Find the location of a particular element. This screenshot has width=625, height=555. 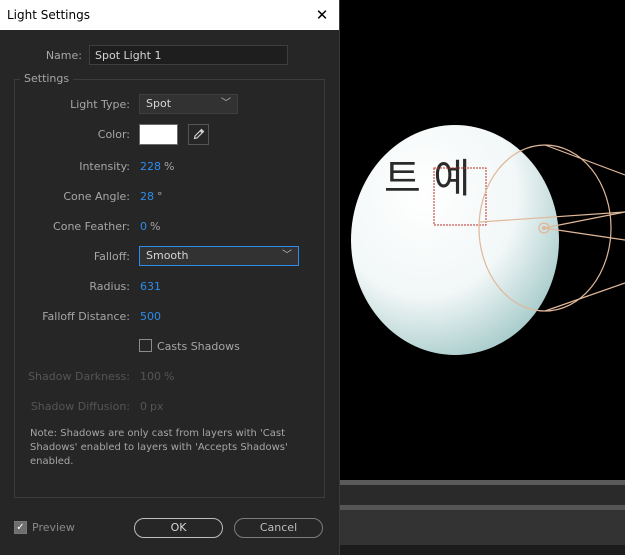

settings-legend: Settings is located at coordinates (47, 78).